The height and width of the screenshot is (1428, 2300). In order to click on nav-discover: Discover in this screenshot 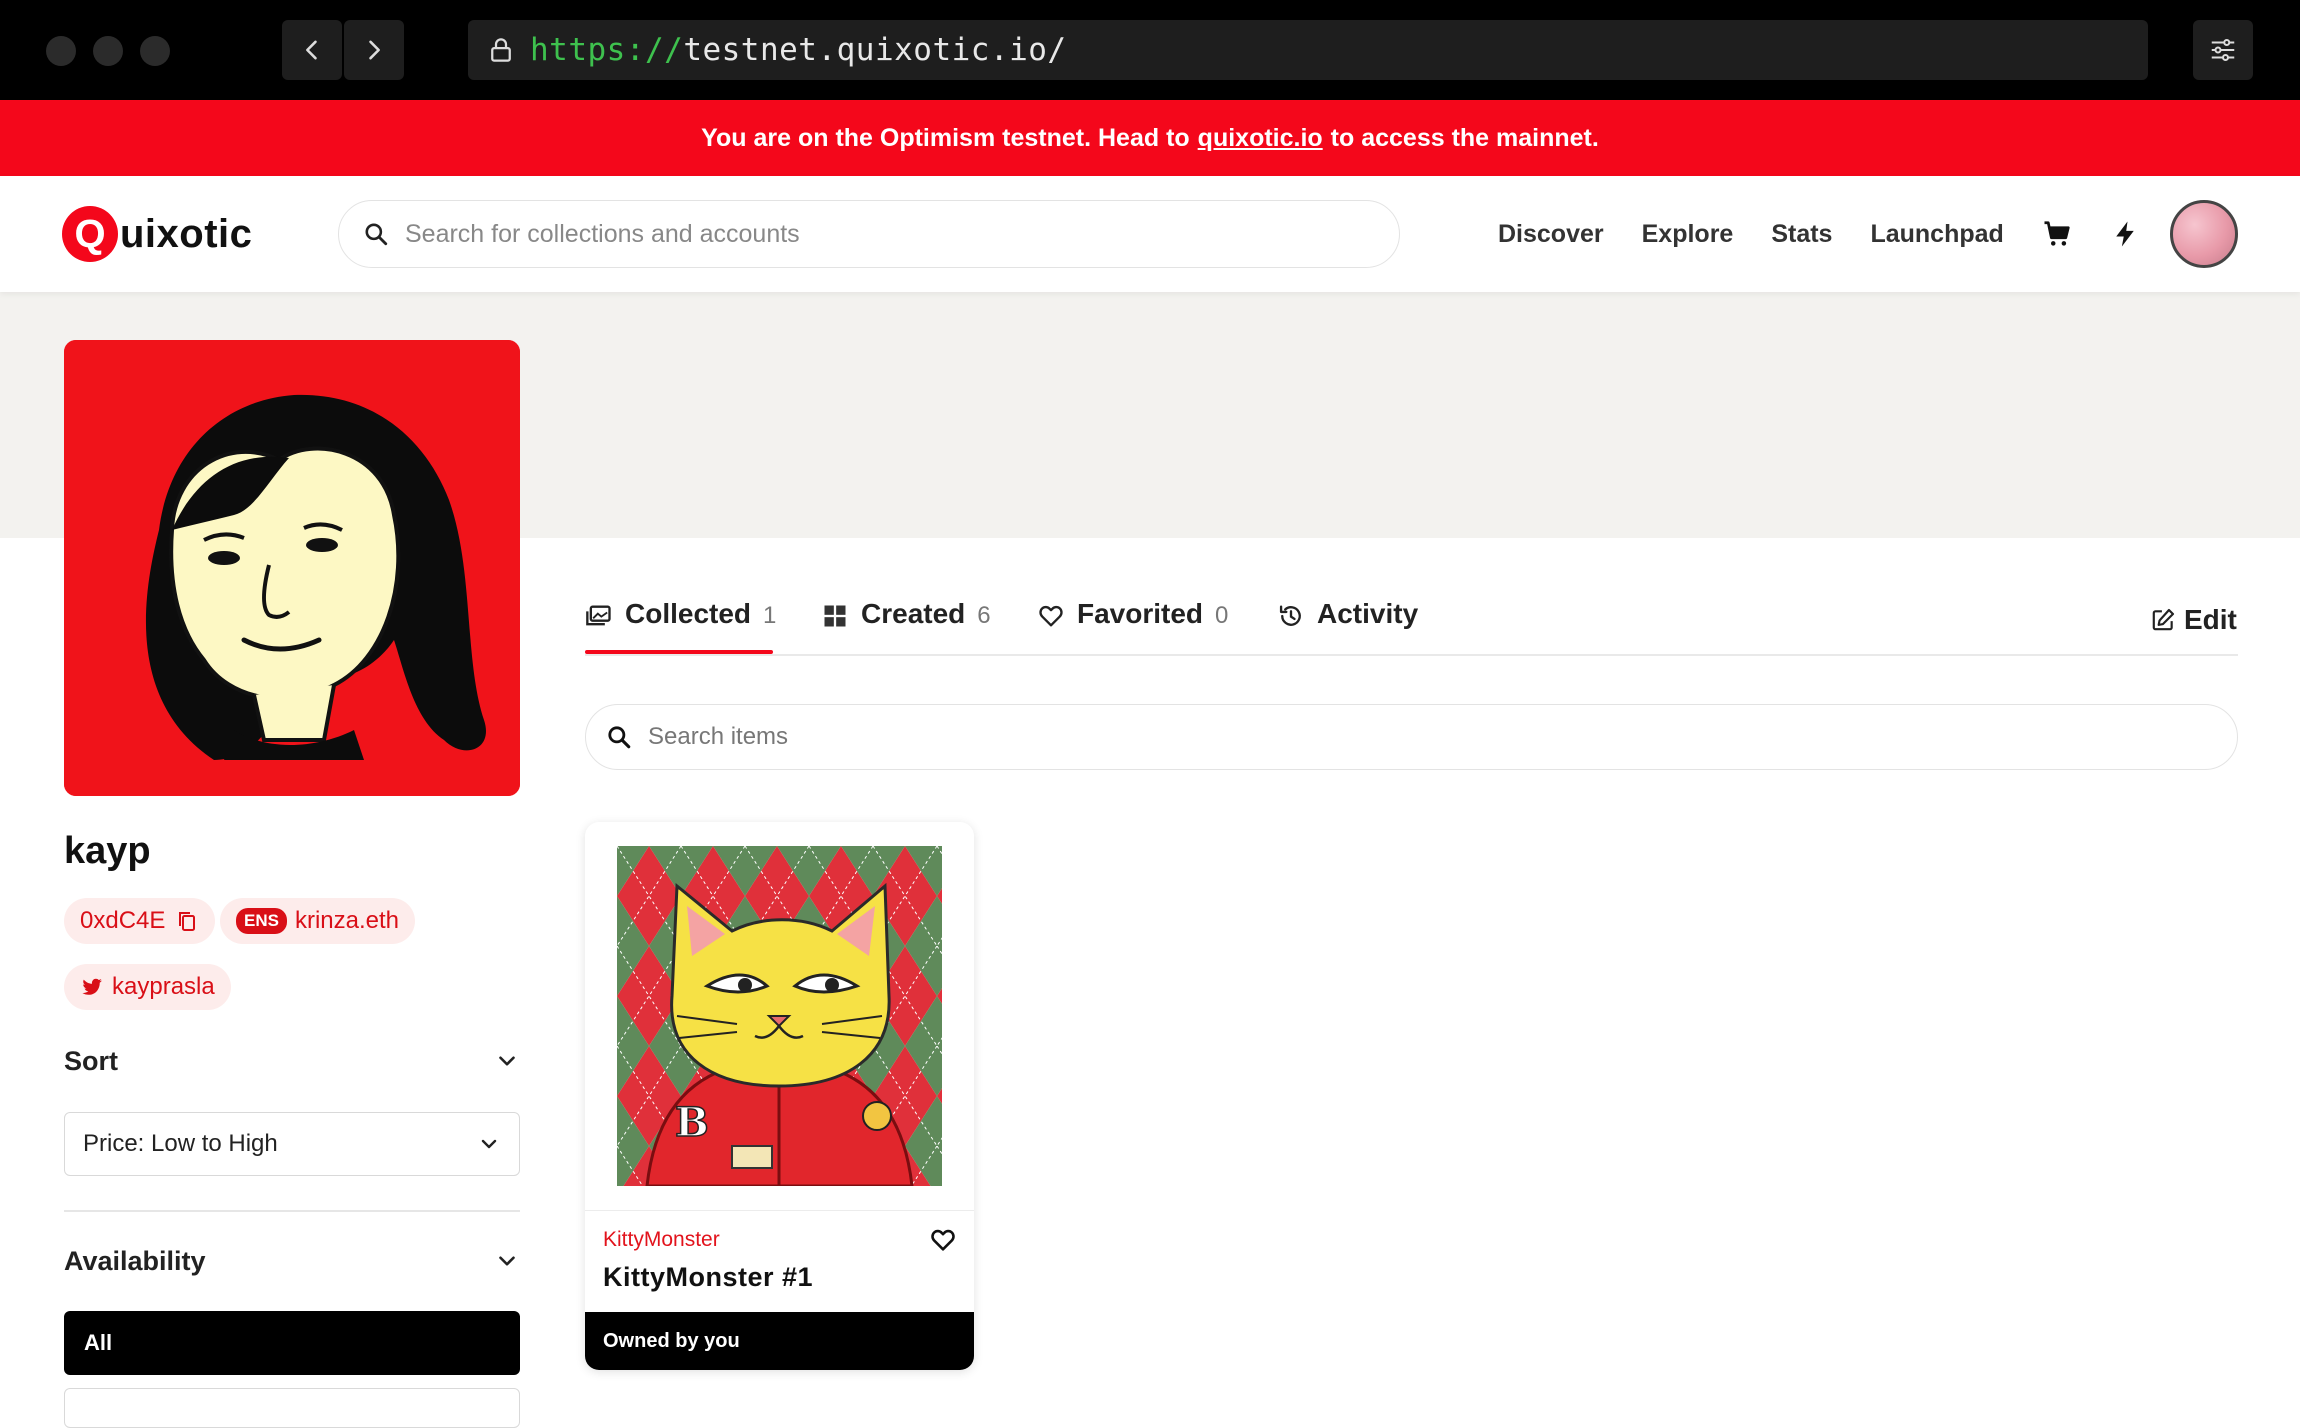, I will do `click(1551, 234)`.